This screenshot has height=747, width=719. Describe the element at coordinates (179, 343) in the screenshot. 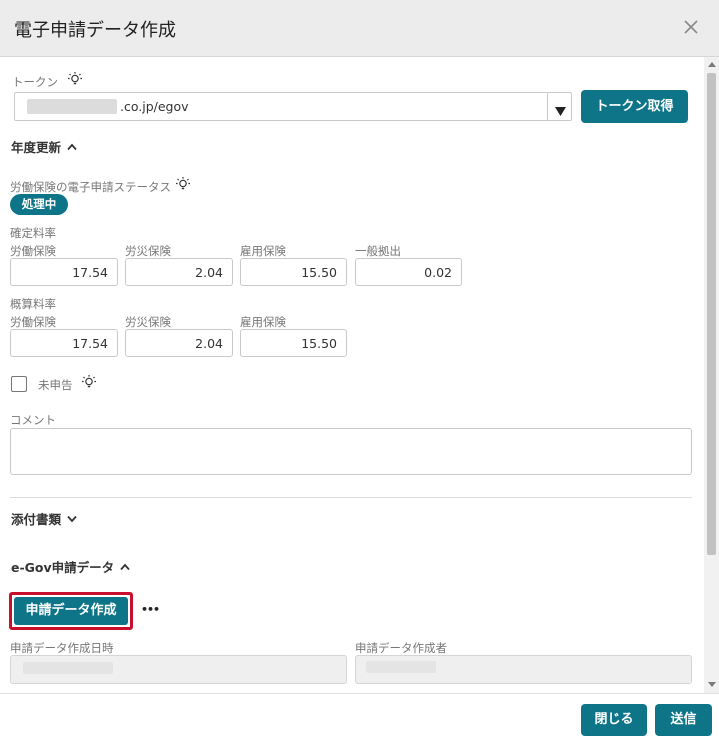

I see `estimated-workers-comp-input: 2.04` at that location.